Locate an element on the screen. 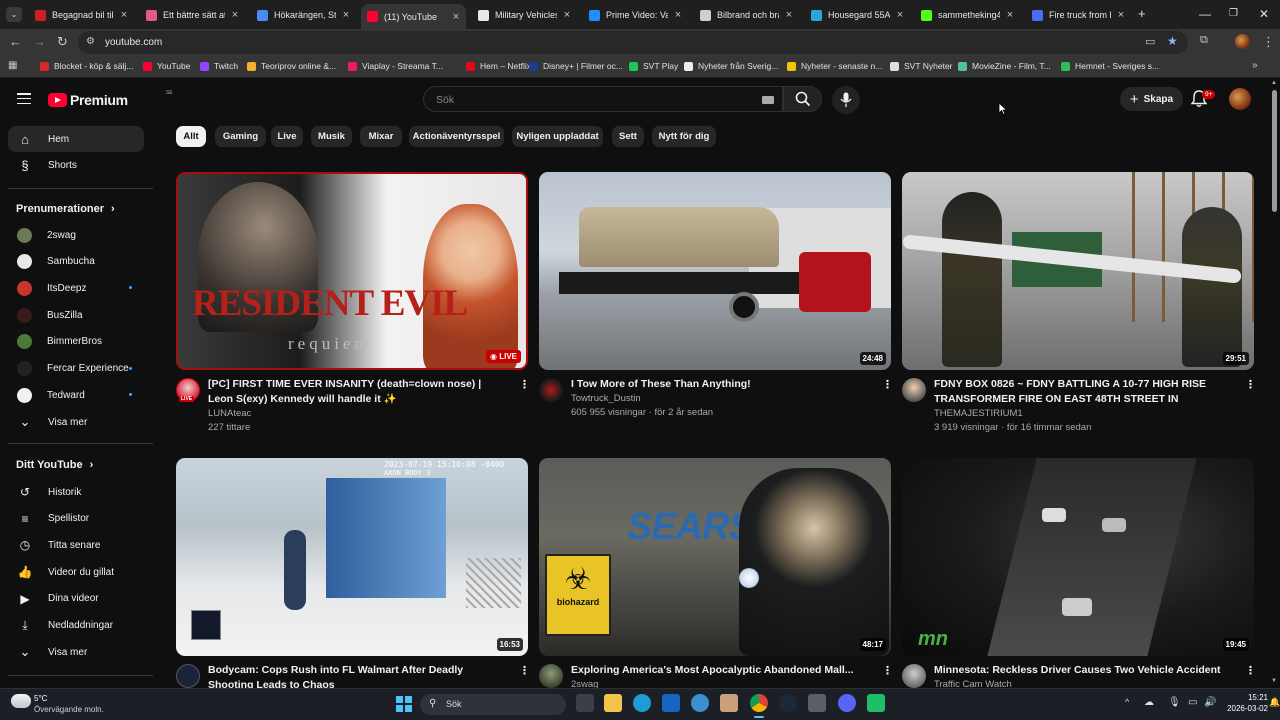  browser-tab: sammetheking45 × is located at coordinates (967, 15).